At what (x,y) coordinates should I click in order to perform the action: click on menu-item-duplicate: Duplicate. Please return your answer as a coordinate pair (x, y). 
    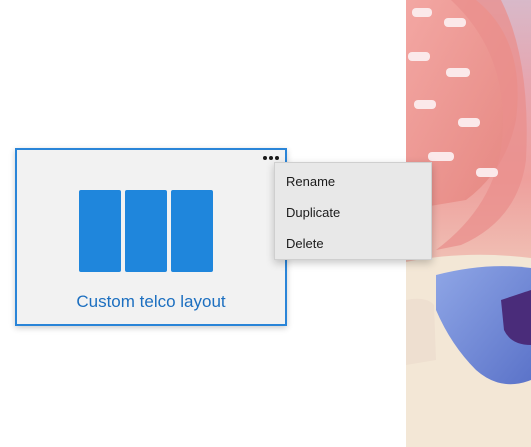
    Looking at the image, I should click on (353, 212).